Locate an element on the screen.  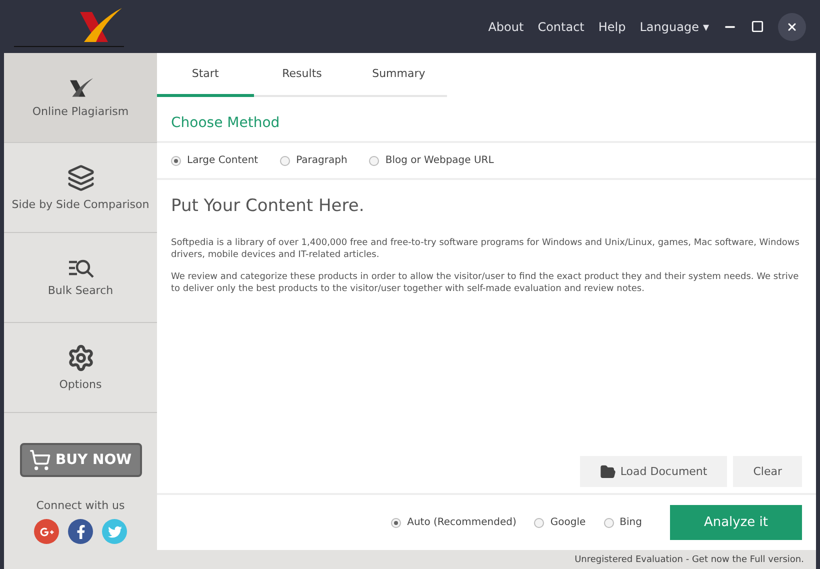
sidebar-label: Bulk Search is located at coordinates (81, 290).